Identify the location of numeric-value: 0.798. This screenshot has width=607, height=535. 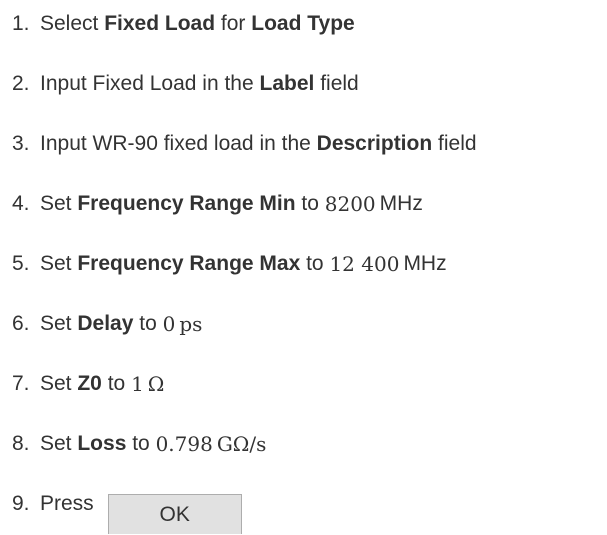
(184, 444).